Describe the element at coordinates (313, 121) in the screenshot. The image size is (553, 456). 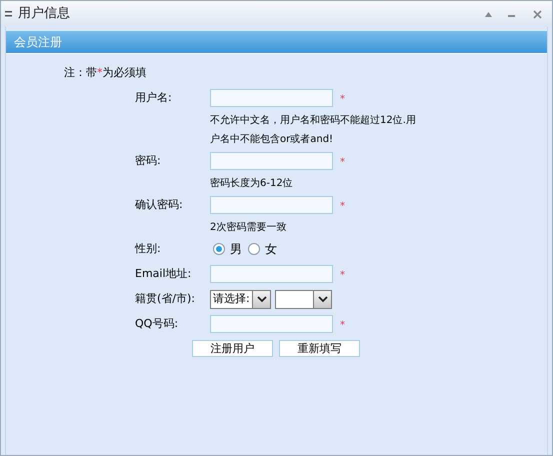
I see `hint-text: 不允许中文名，用户名和密码不能超过12位.用` at that location.